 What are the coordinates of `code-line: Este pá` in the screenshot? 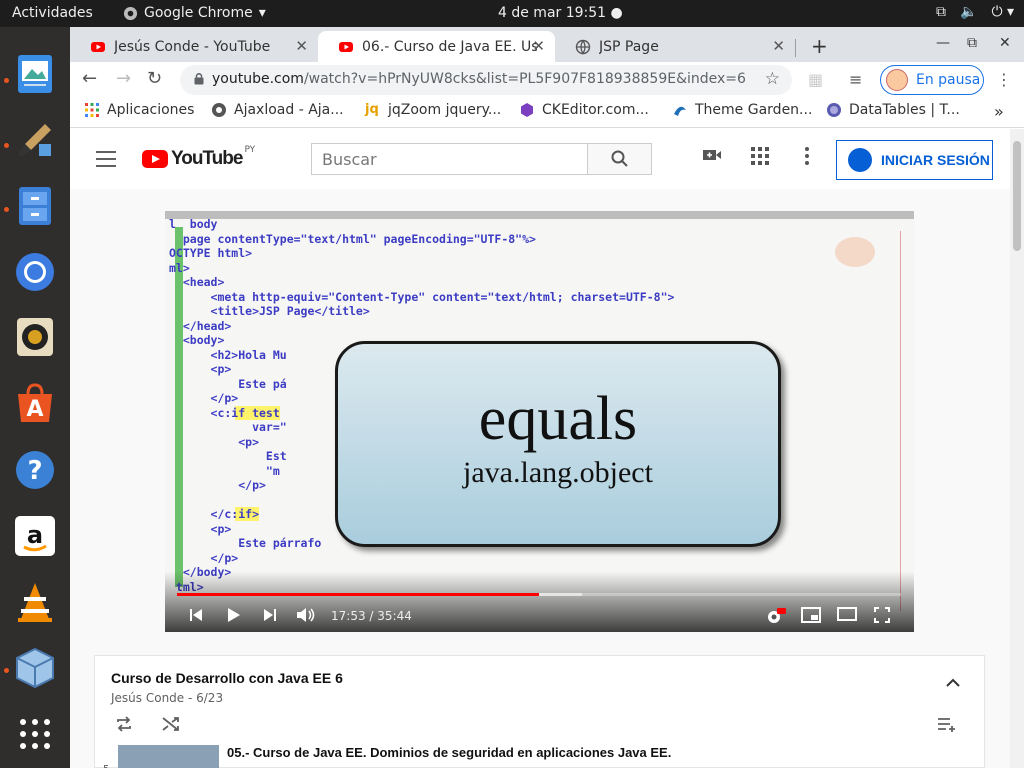 It's located at (228, 383).